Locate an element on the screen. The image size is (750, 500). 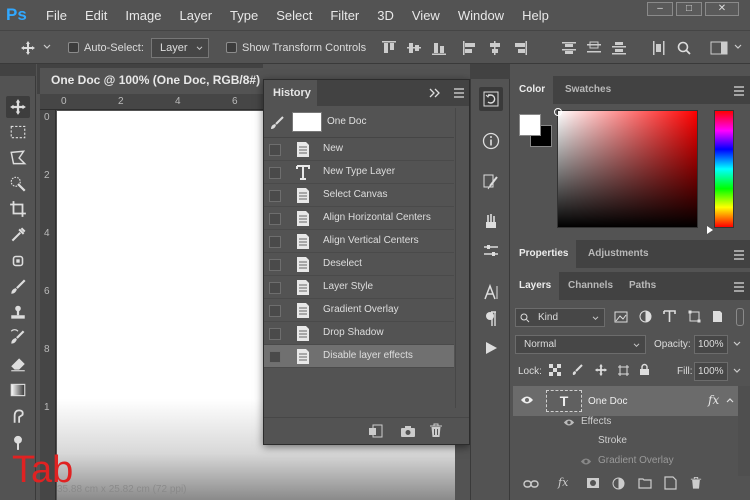
history-item: Deselect is located at coordinates (359, 264).